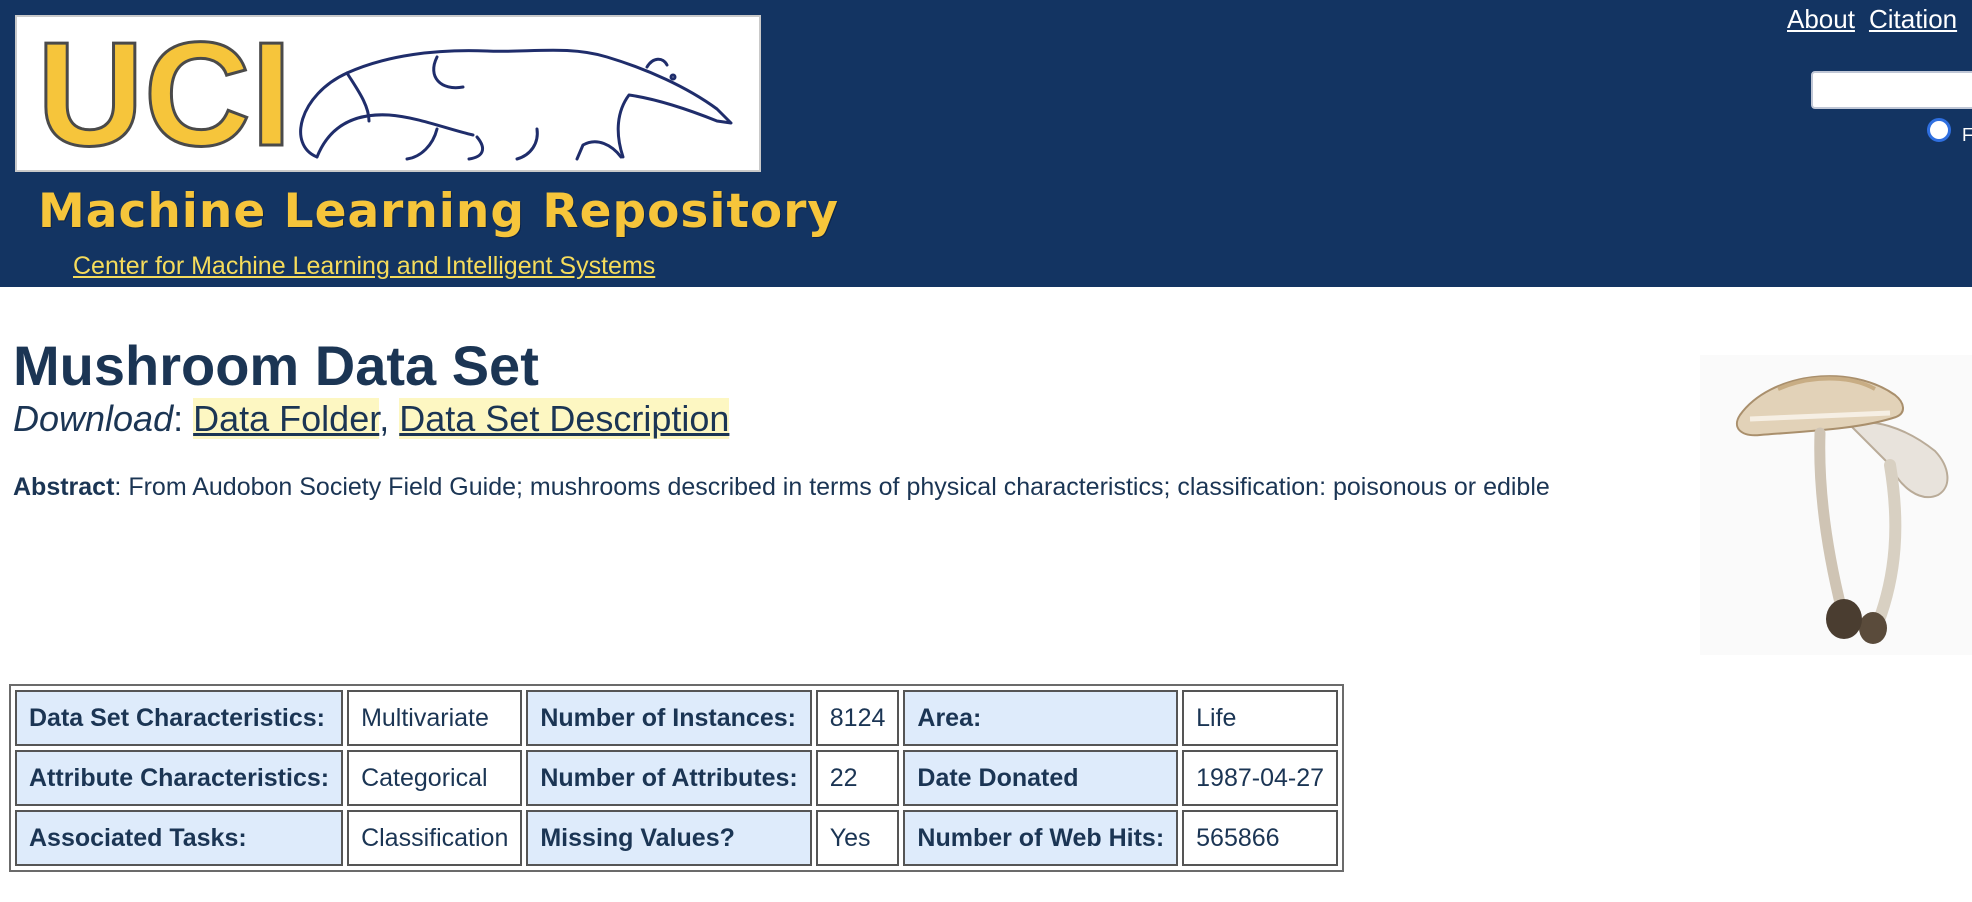  What do you see at coordinates (857, 778) in the screenshot?
I see `table-value-cell: 22` at bounding box center [857, 778].